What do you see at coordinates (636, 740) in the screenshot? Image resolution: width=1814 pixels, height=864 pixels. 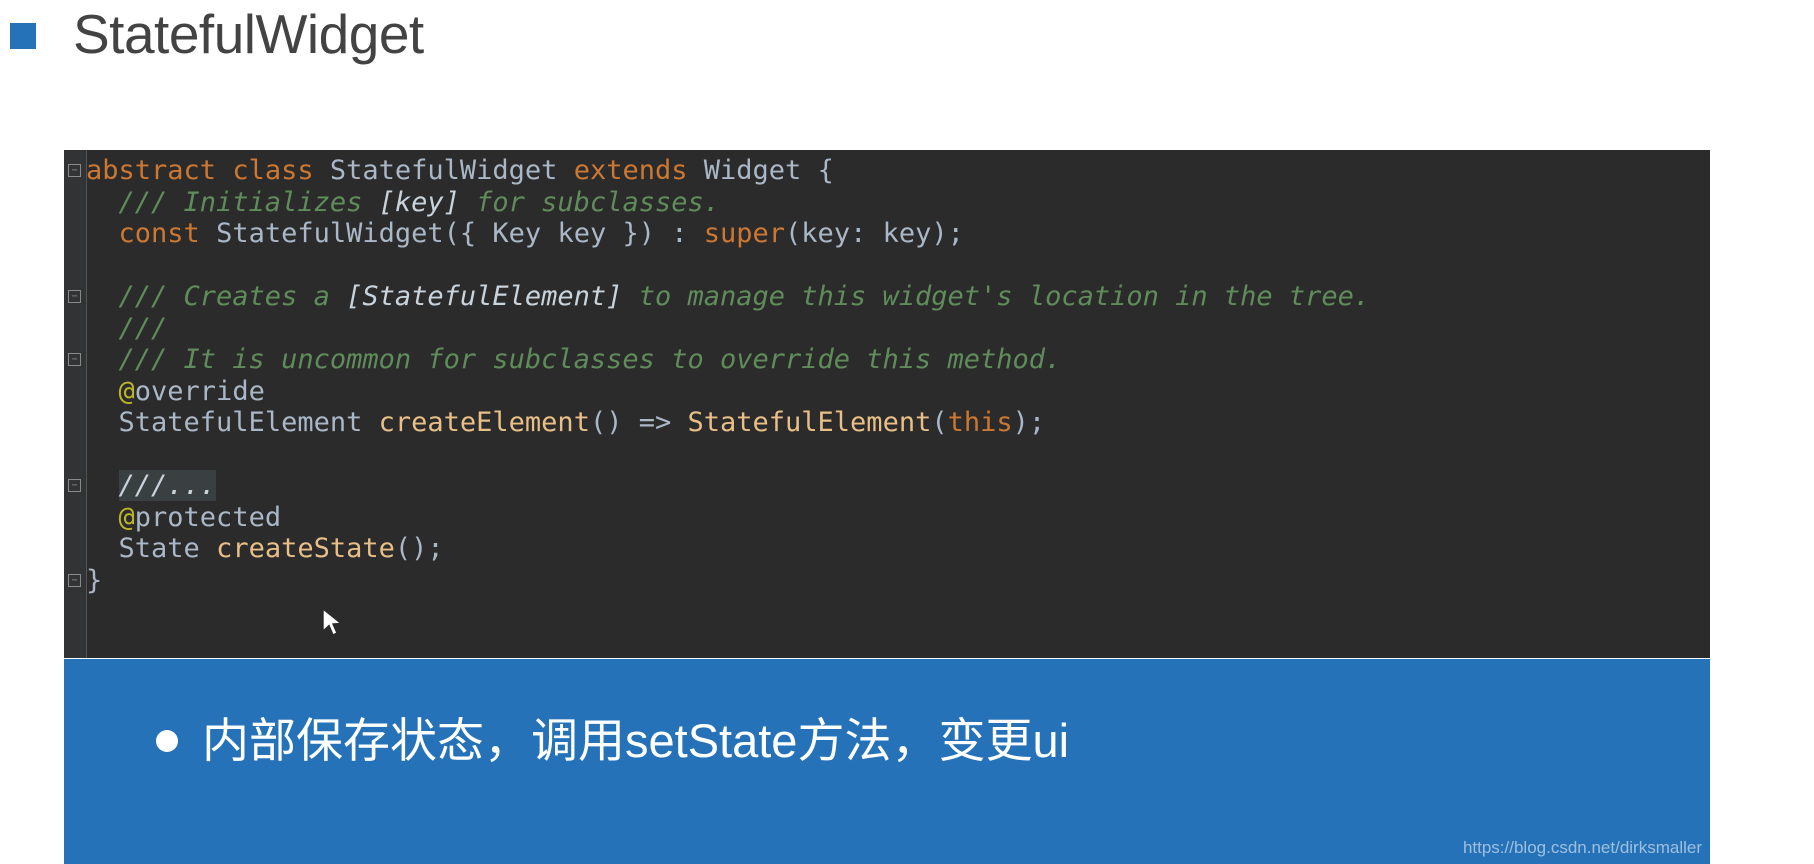 I see `banner-text: 内部保存状态，调用setState方法，变更ui` at bounding box center [636, 740].